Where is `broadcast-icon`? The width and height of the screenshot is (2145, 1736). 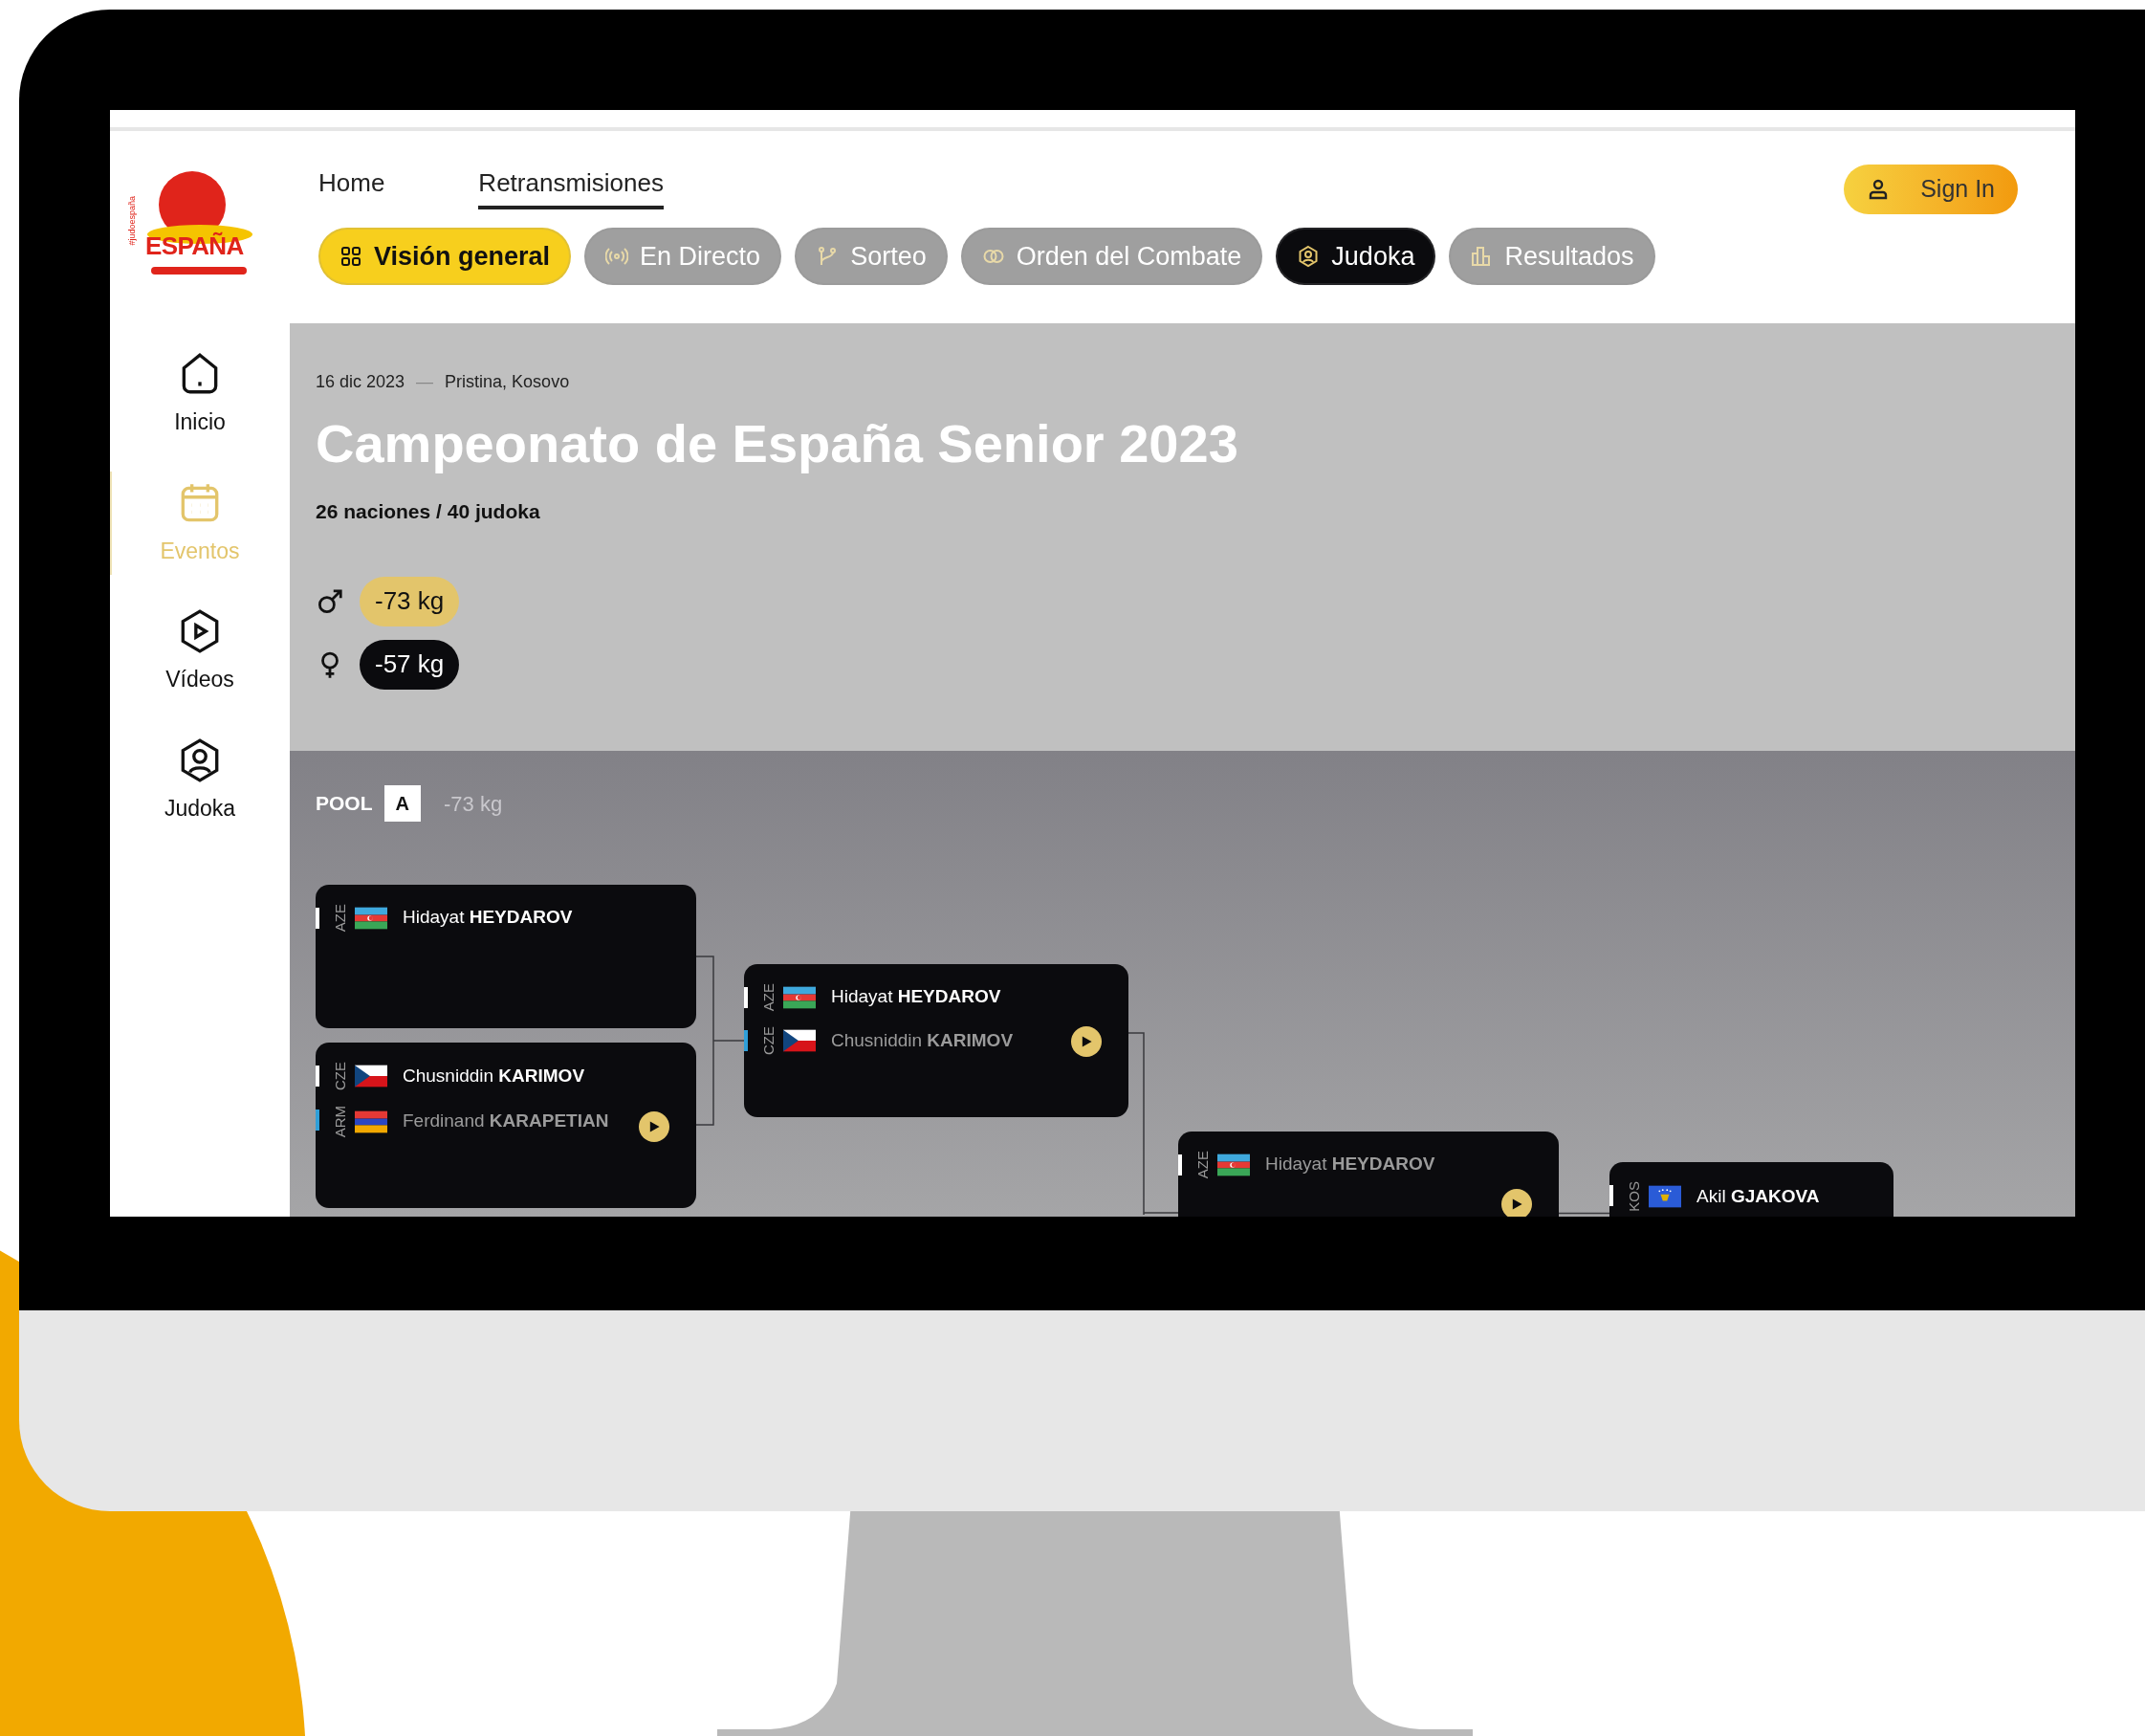 broadcast-icon is located at coordinates (617, 256).